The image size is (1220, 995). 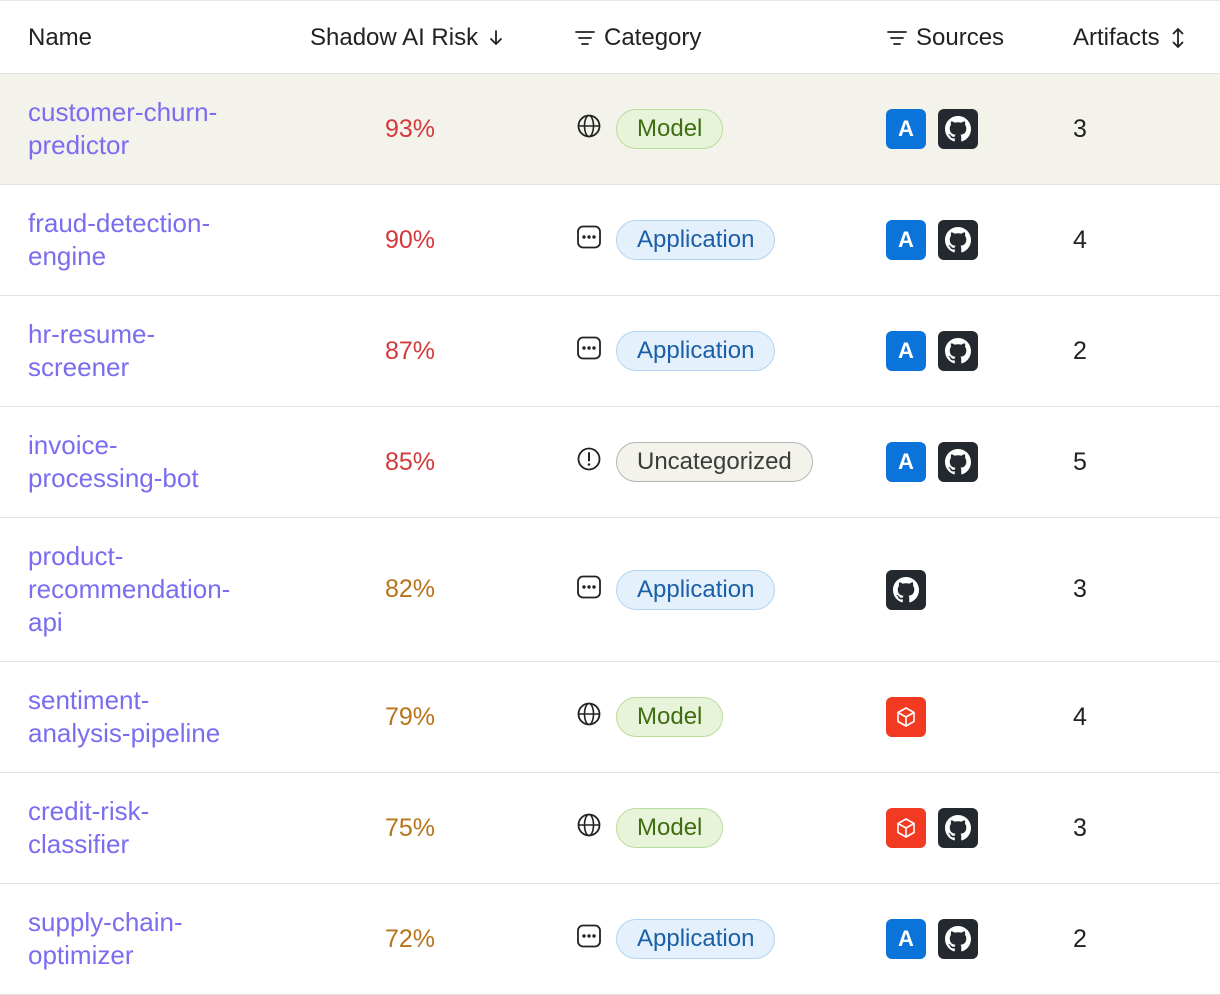 I want to click on asset-name-line: api, so click(x=45, y=622).